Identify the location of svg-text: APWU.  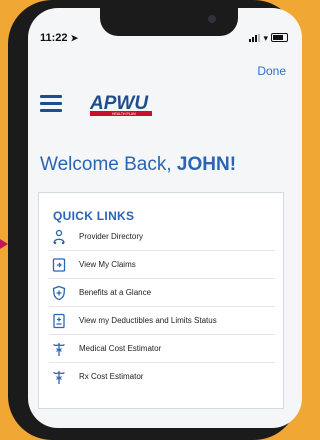
(119, 103).